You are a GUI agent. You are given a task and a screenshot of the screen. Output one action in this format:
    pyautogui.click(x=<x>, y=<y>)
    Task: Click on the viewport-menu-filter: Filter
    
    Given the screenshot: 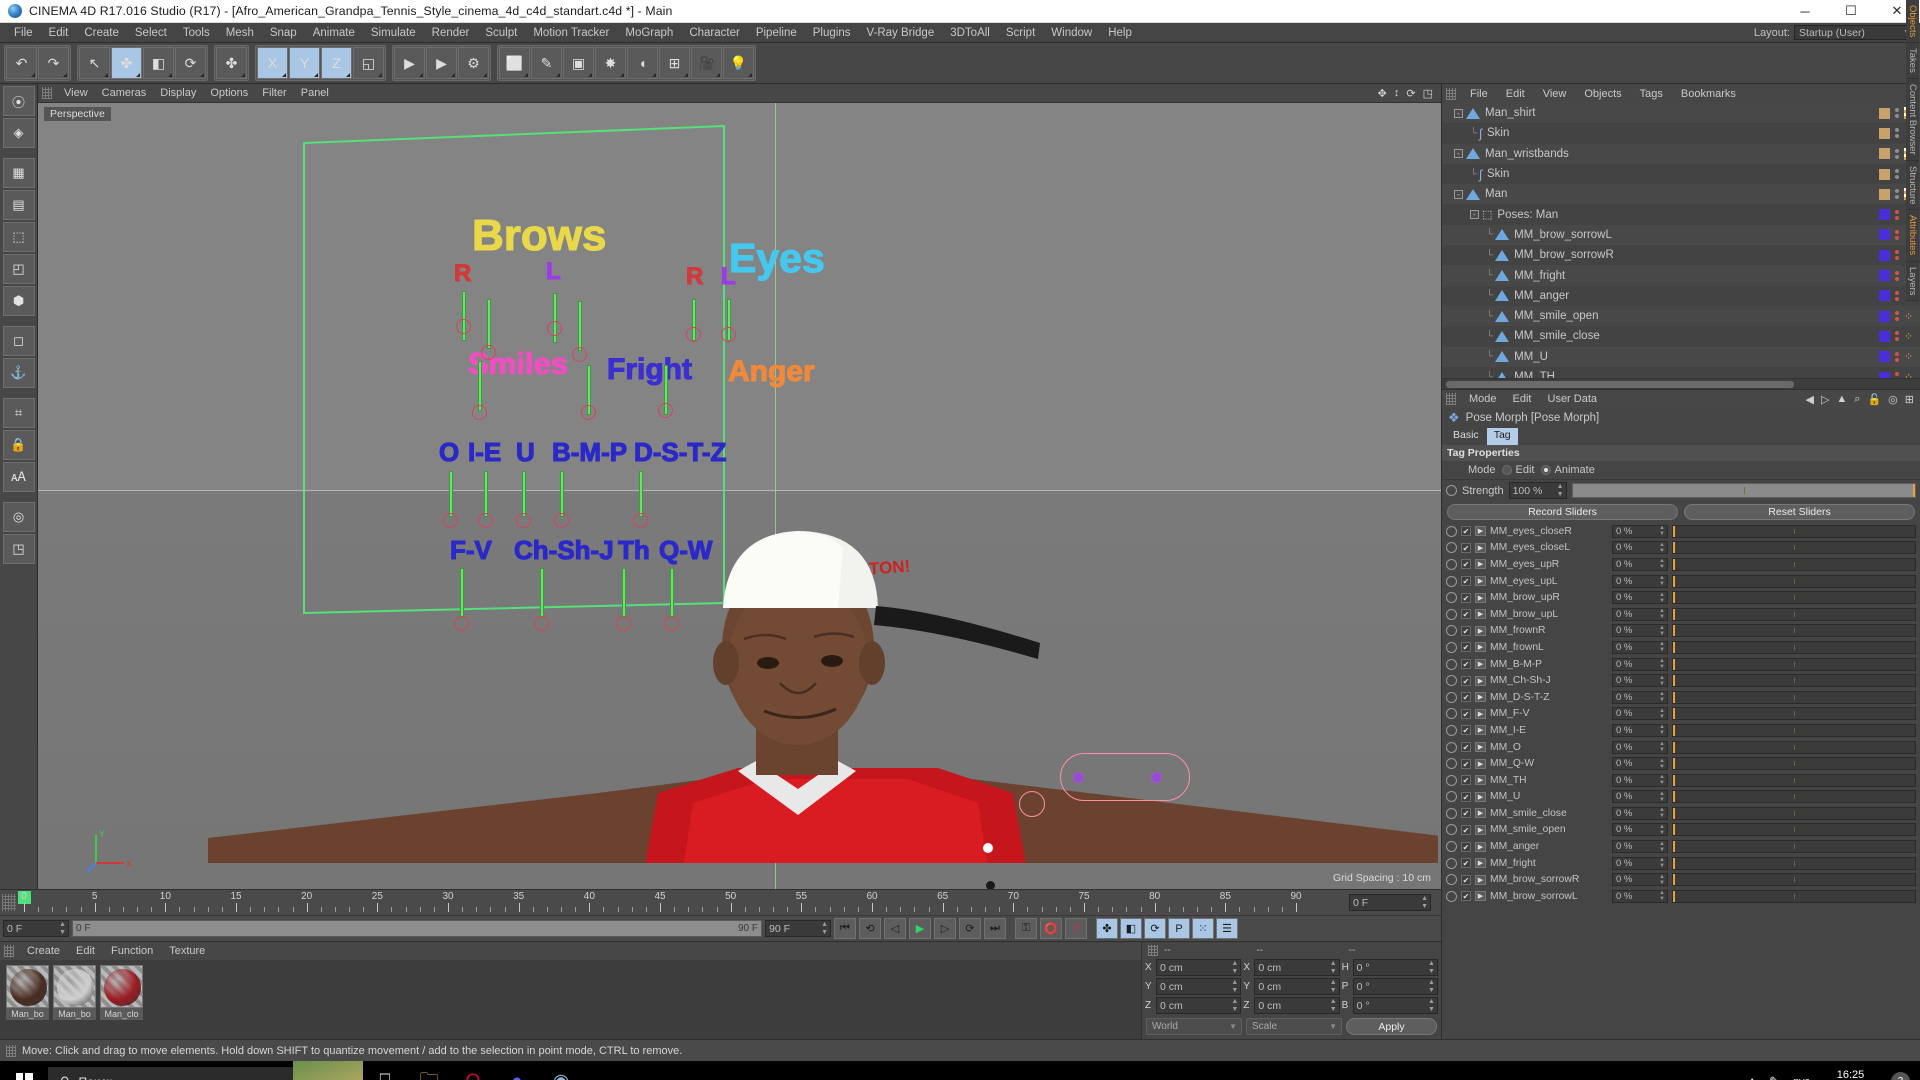 What is the action you would take?
    pyautogui.click(x=274, y=93)
    